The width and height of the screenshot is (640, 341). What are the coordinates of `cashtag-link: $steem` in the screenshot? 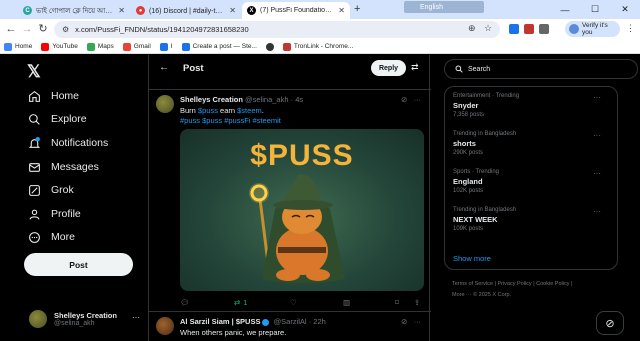 It's located at (249, 110).